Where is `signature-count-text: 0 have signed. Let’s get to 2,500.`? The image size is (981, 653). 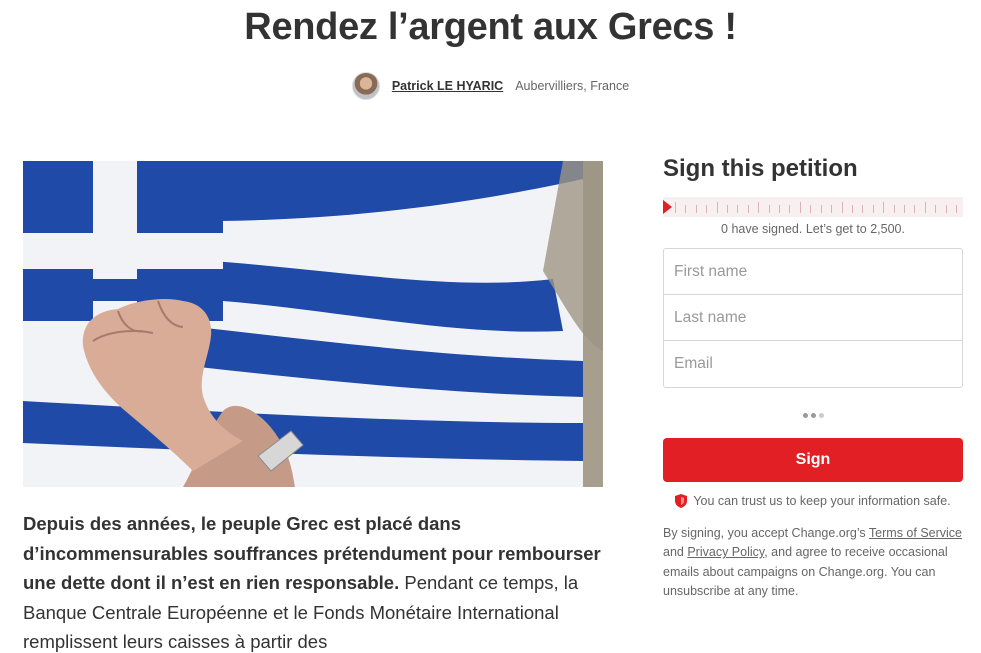
signature-count-text: 0 have signed. Let’s get to 2,500. is located at coordinates (813, 229).